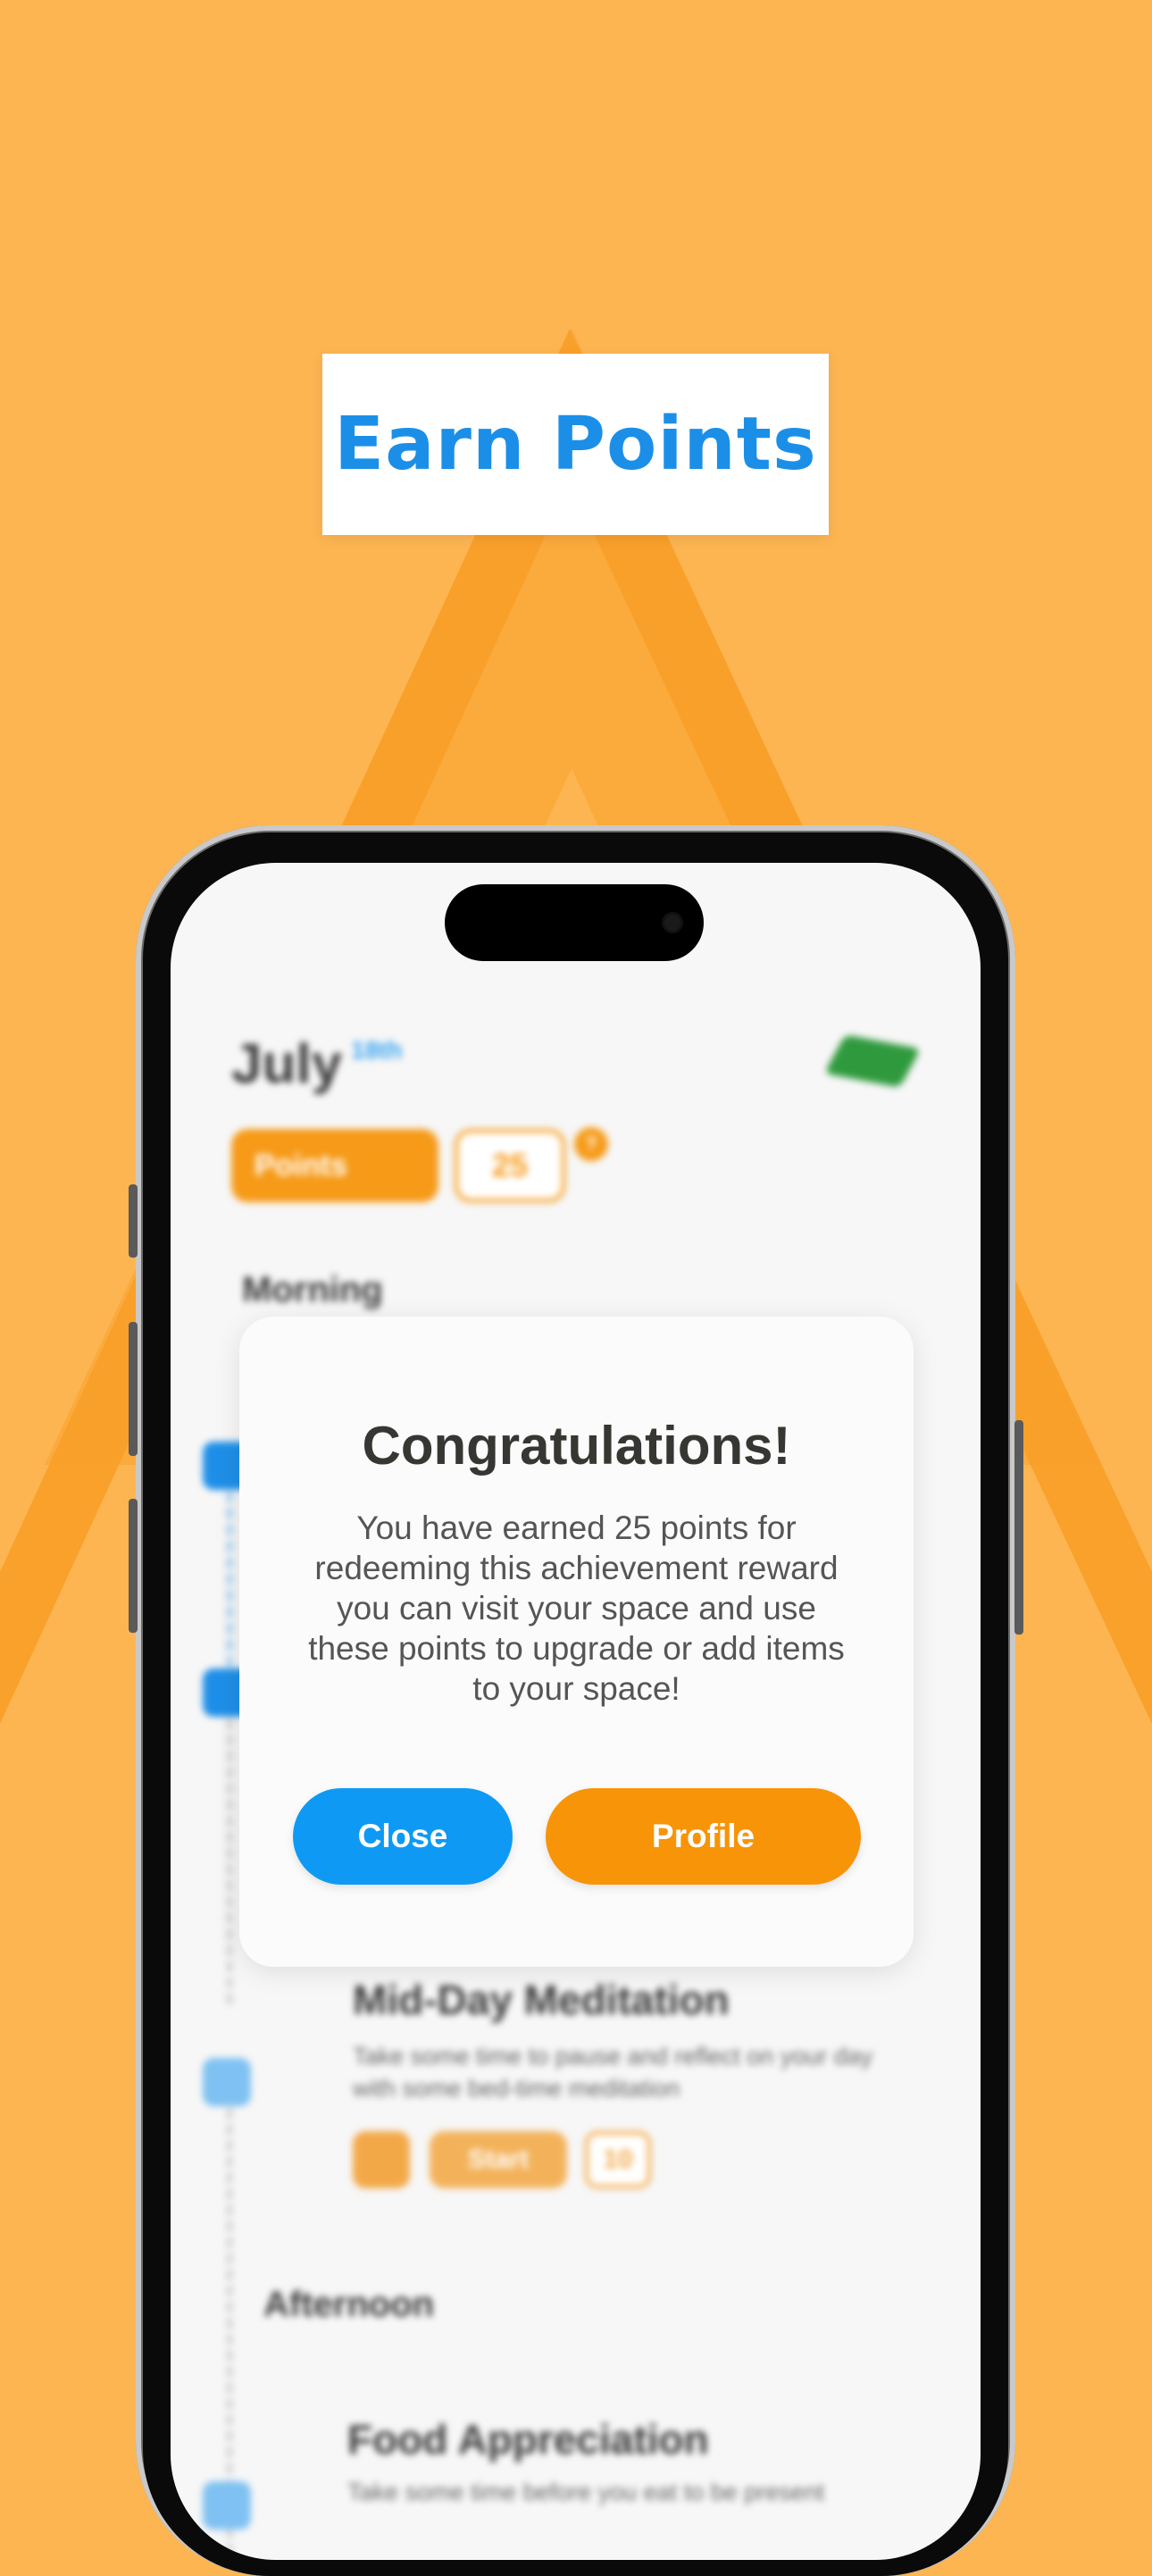  What do you see at coordinates (576, 1446) in the screenshot?
I see `dialog-title: Congratulations!` at bounding box center [576, 1446].